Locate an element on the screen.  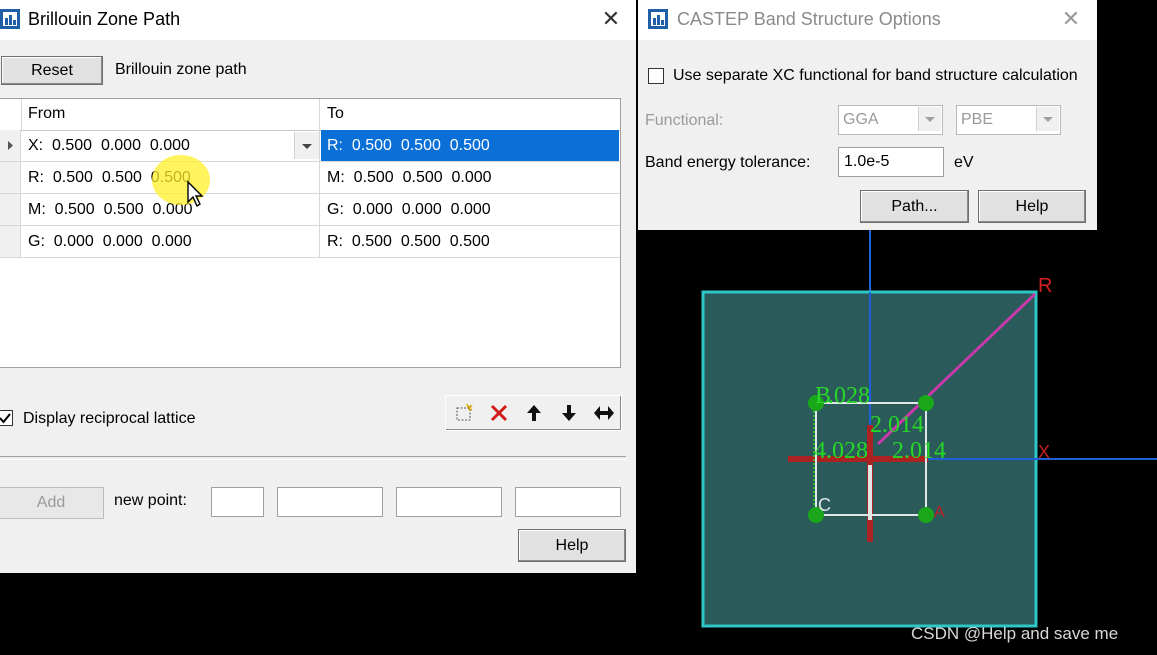
tolerance-value: 1.0e-5 is located at coordinates (867, 161).